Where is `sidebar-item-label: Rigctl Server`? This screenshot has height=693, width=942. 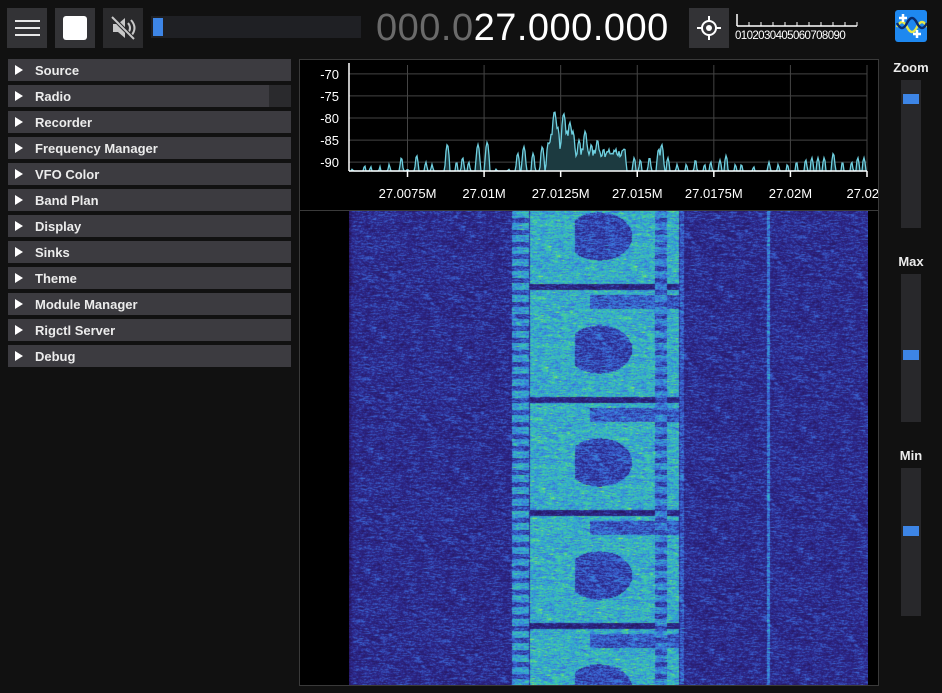
sidebar-item-label: Rigctl Server is located at coordinates (75, 330).